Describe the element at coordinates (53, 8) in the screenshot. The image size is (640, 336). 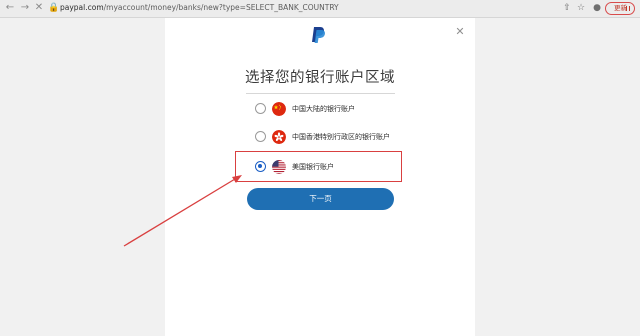
I see `lock-icon: 🔒` at that location.